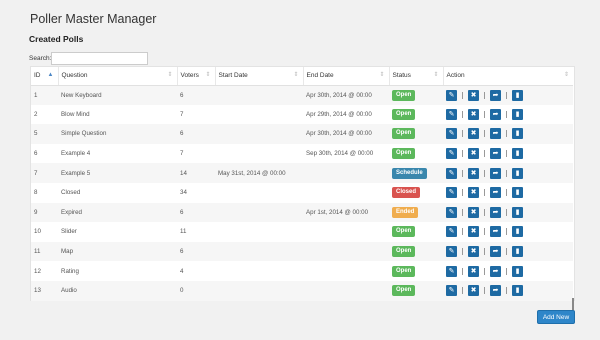 This screenshot has width=600, height=340. What do you see at coordinates (196, 76) in the screenshot?
I see `column-header-voters: Voters ⇕` at bounding box center [196, 76].